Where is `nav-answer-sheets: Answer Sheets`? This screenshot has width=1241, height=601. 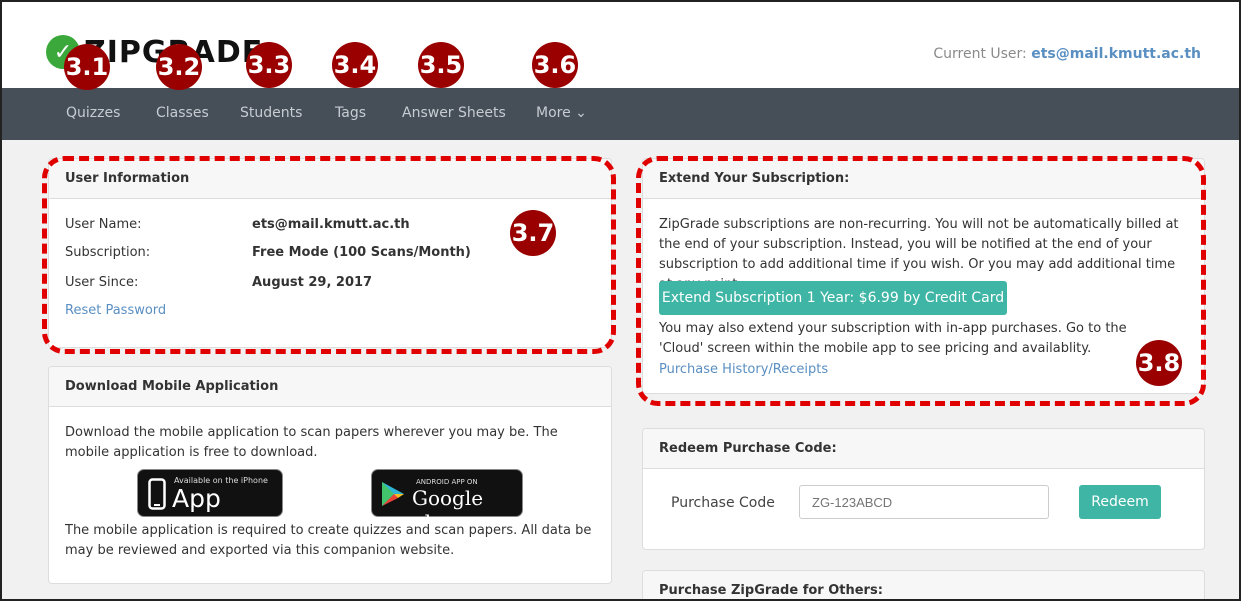
nav-answer-sheets: Answer Sheets is located at coordinates (454, 113).